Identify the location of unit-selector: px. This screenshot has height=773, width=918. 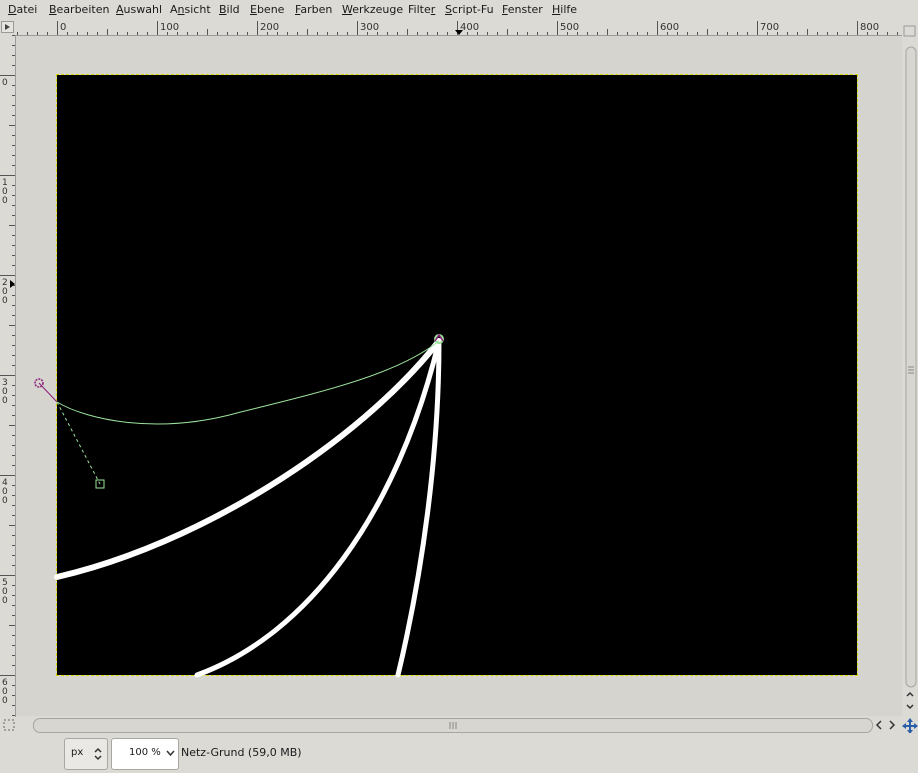
(86, 754).